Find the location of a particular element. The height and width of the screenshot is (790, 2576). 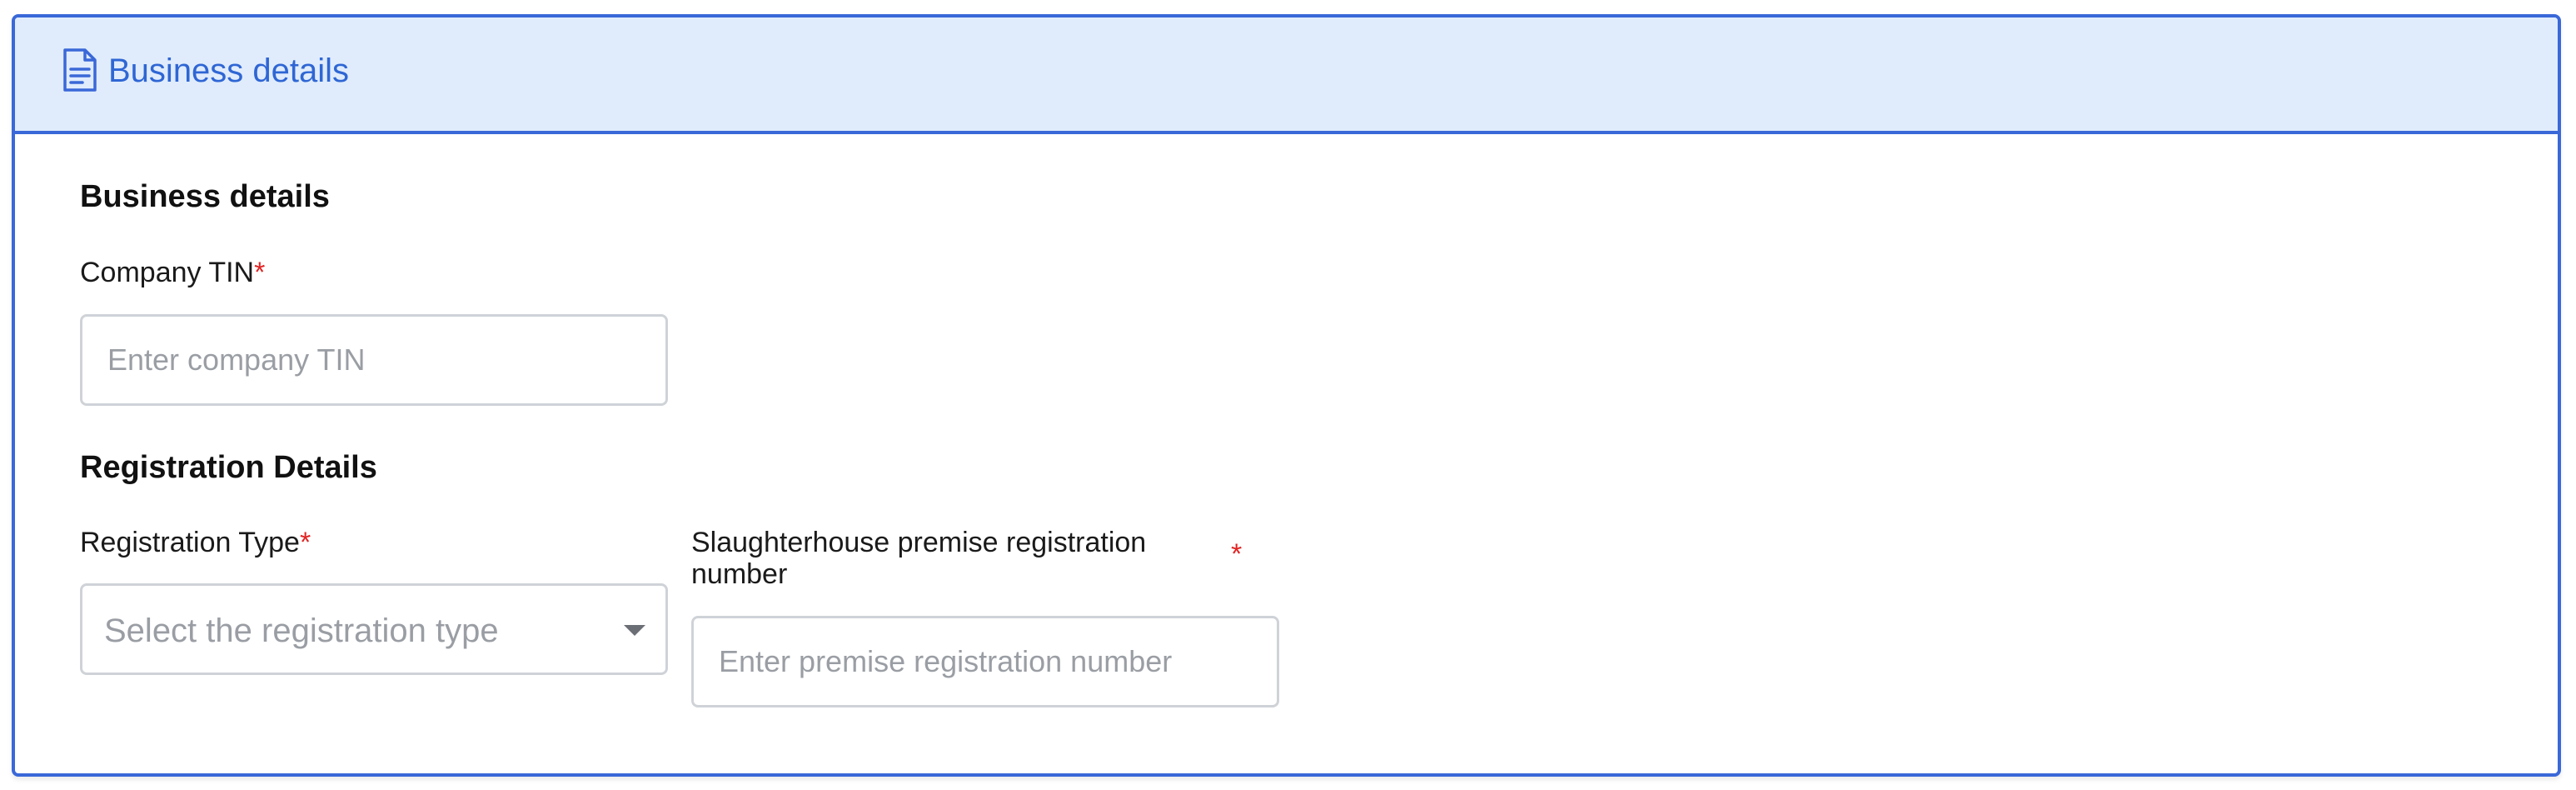

company-tin-label: Company TIN* is located at coordinates (172, 273).